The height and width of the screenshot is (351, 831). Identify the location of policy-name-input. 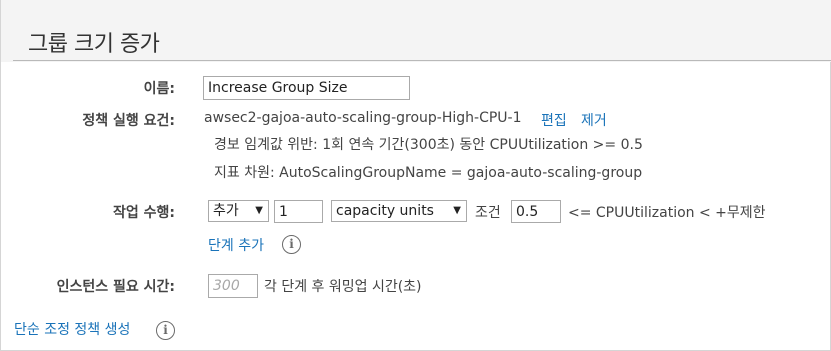
(306, 88).